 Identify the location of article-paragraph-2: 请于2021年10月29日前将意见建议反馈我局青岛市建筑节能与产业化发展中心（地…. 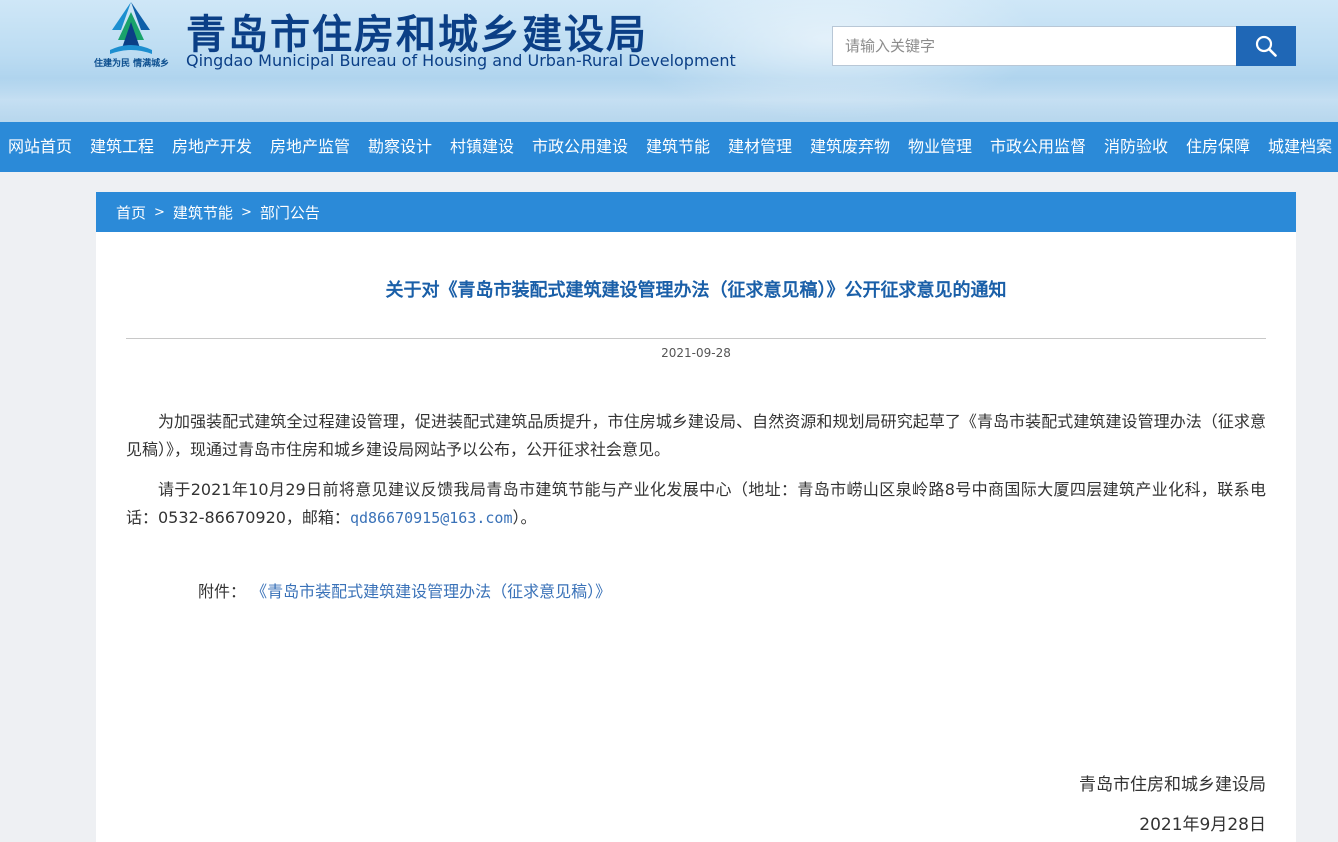
(696, 504).